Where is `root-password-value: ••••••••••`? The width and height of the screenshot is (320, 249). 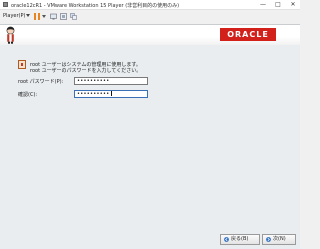 root-password-value: •••••••••• is located at coordinates (93, 81).